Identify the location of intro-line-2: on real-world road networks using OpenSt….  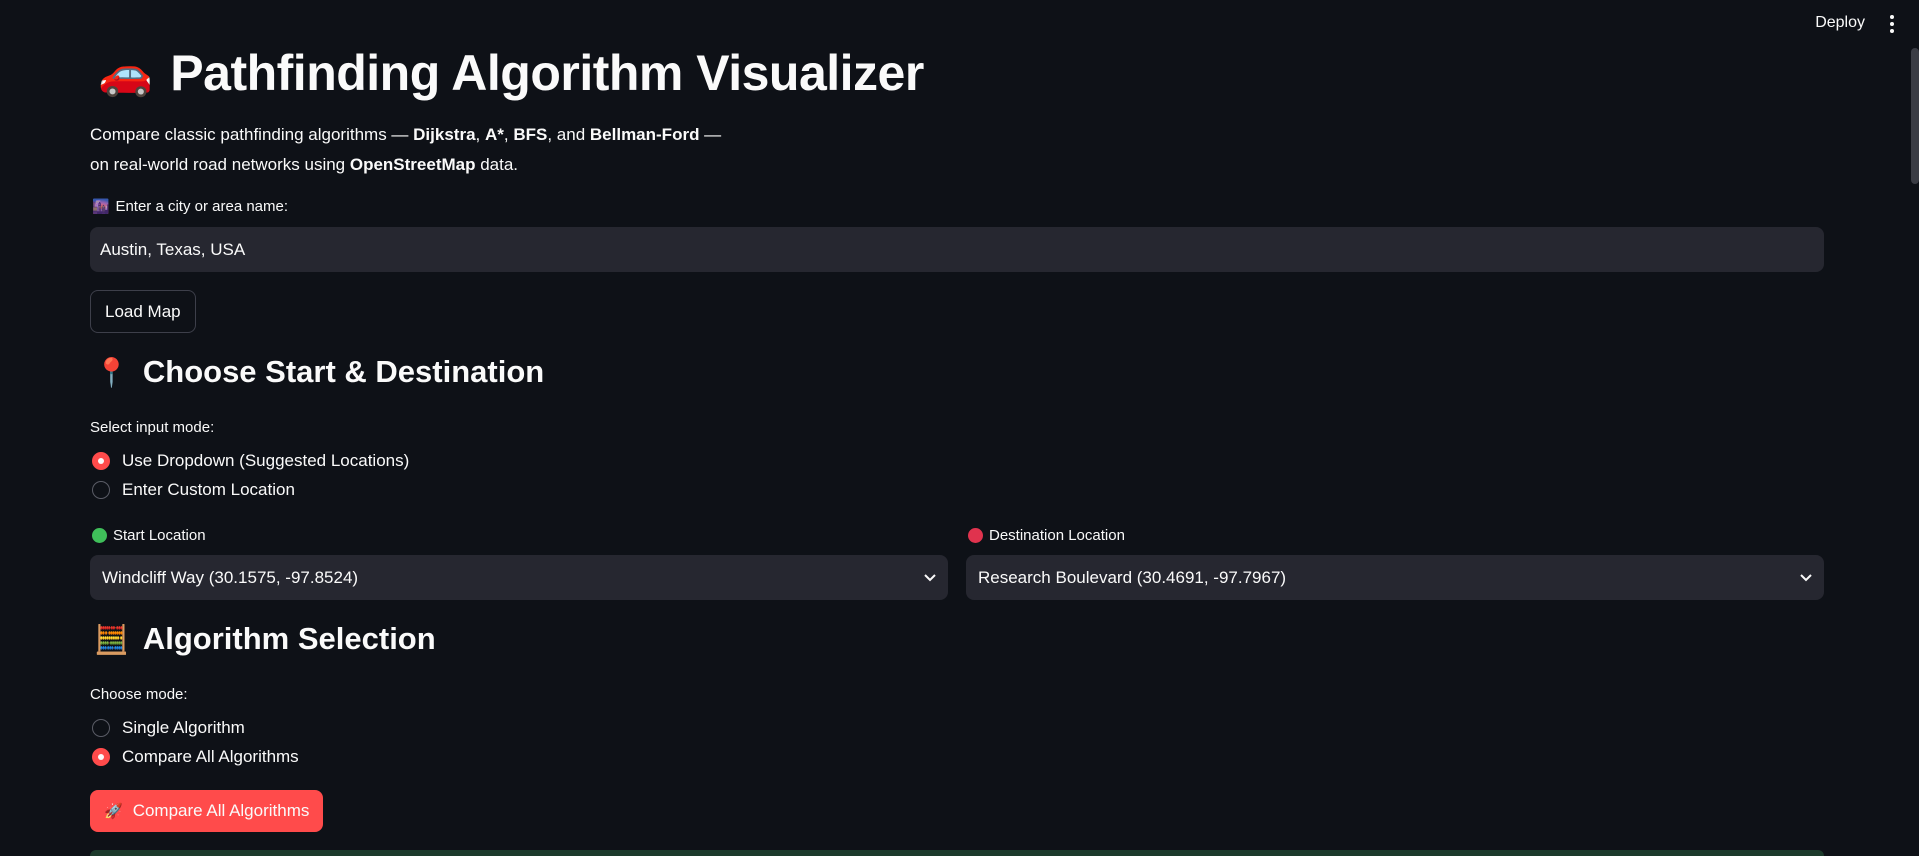
(304, 164).